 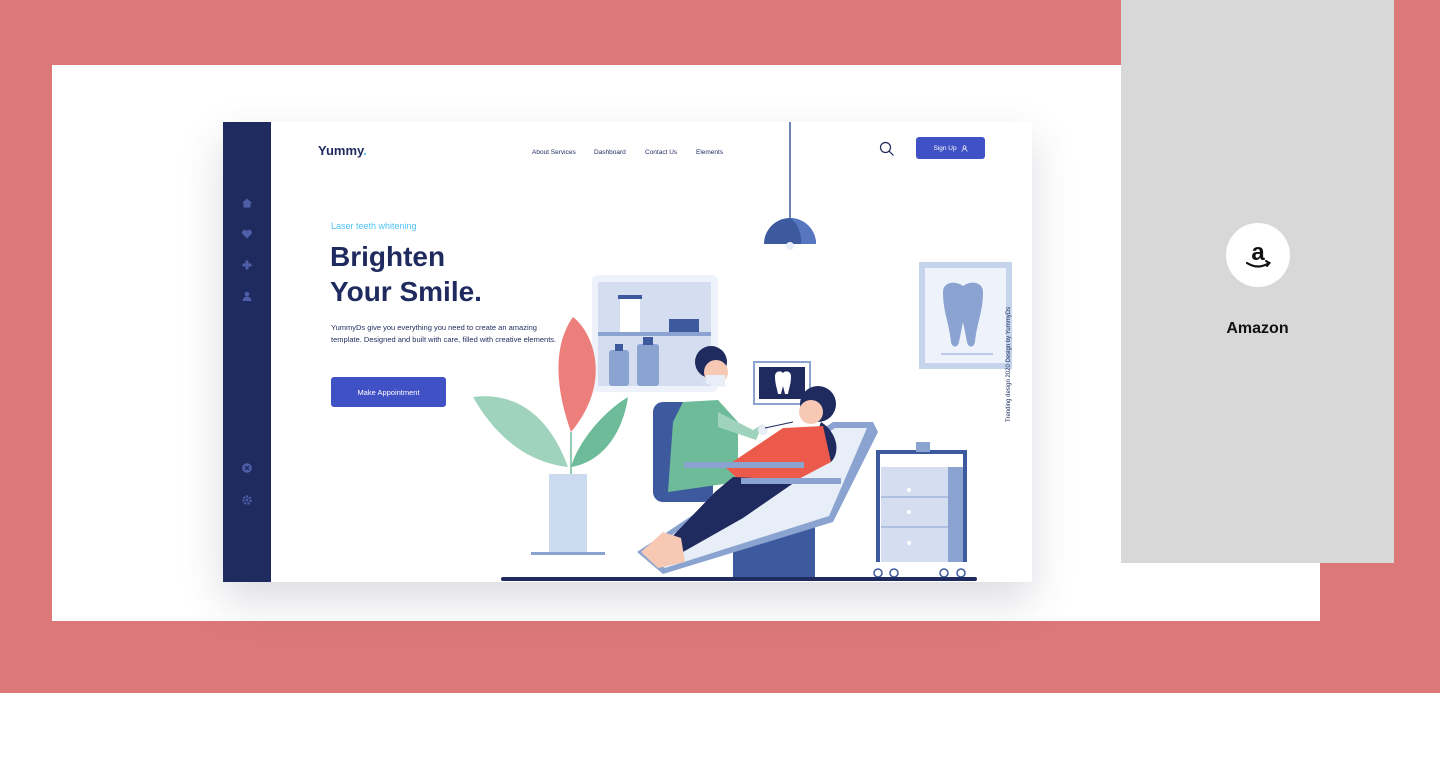 What do you see at coordinates (406, 274) in the screenshot?
I see `hero-headline: Brighten Your Smile.` at bounding box center [406, 274].